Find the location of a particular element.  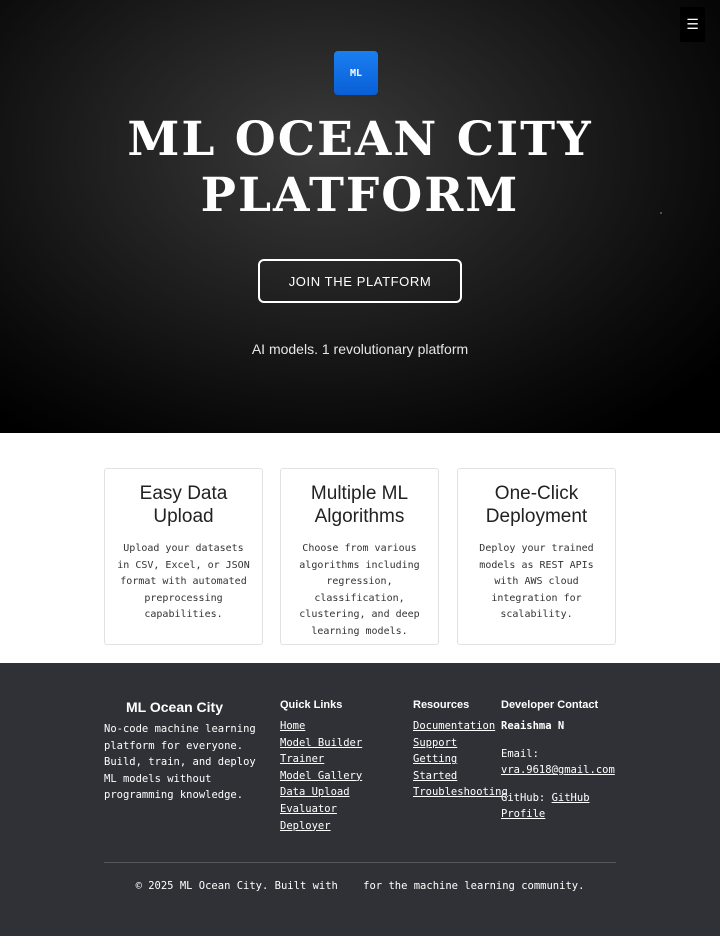

feature-title: Multiple ML Algorithms is located at coordinates (359, 505).